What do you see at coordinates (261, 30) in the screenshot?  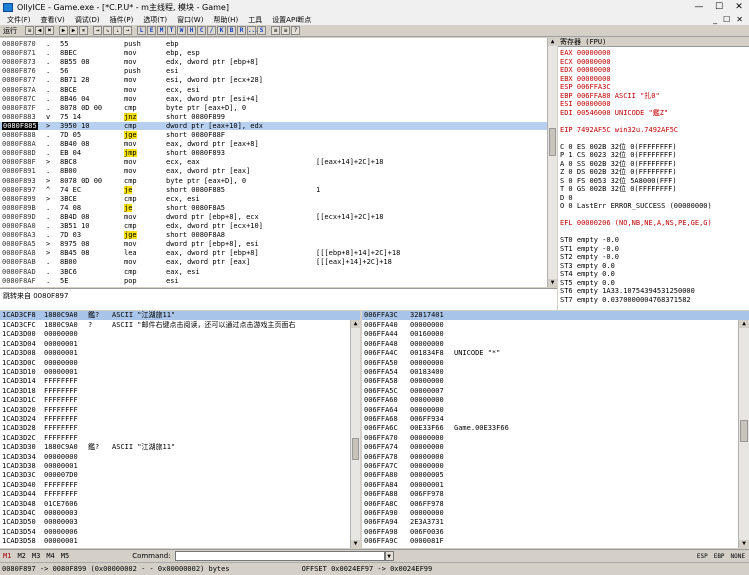 I see `toolbar-source-button: S` at bounding box center [261, 30].